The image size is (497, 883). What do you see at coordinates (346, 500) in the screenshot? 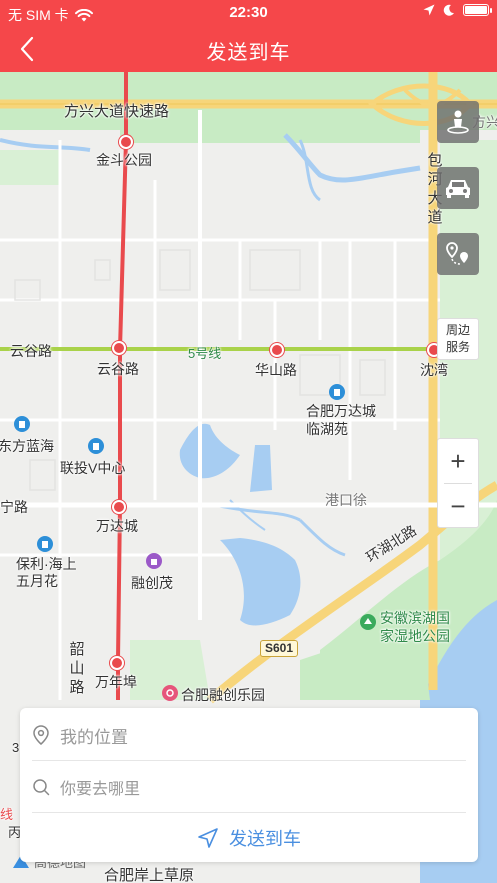
I see `place-label-gangkouxu: 港口徐` at bounding box center [346, 500].